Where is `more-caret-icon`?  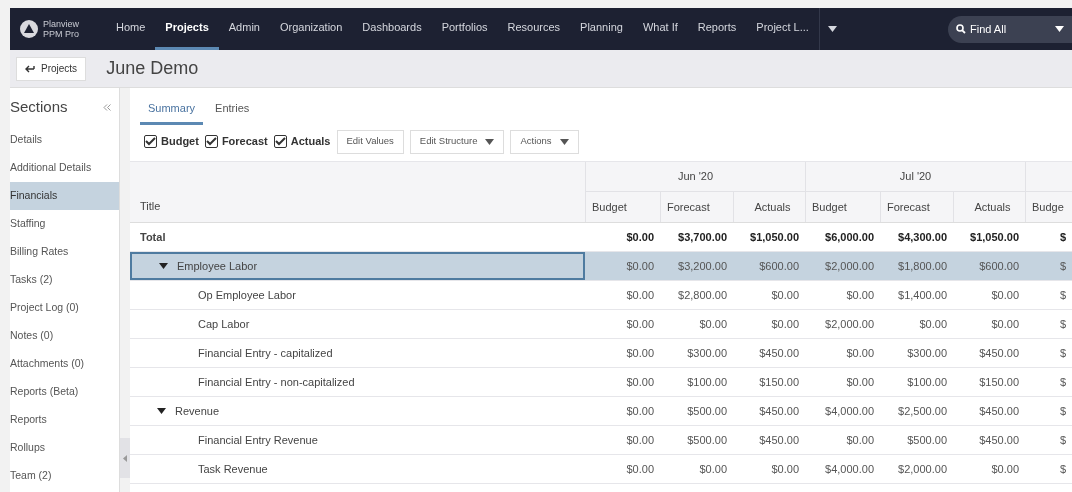 more-caret-icon is located at coordinates (832, 29).